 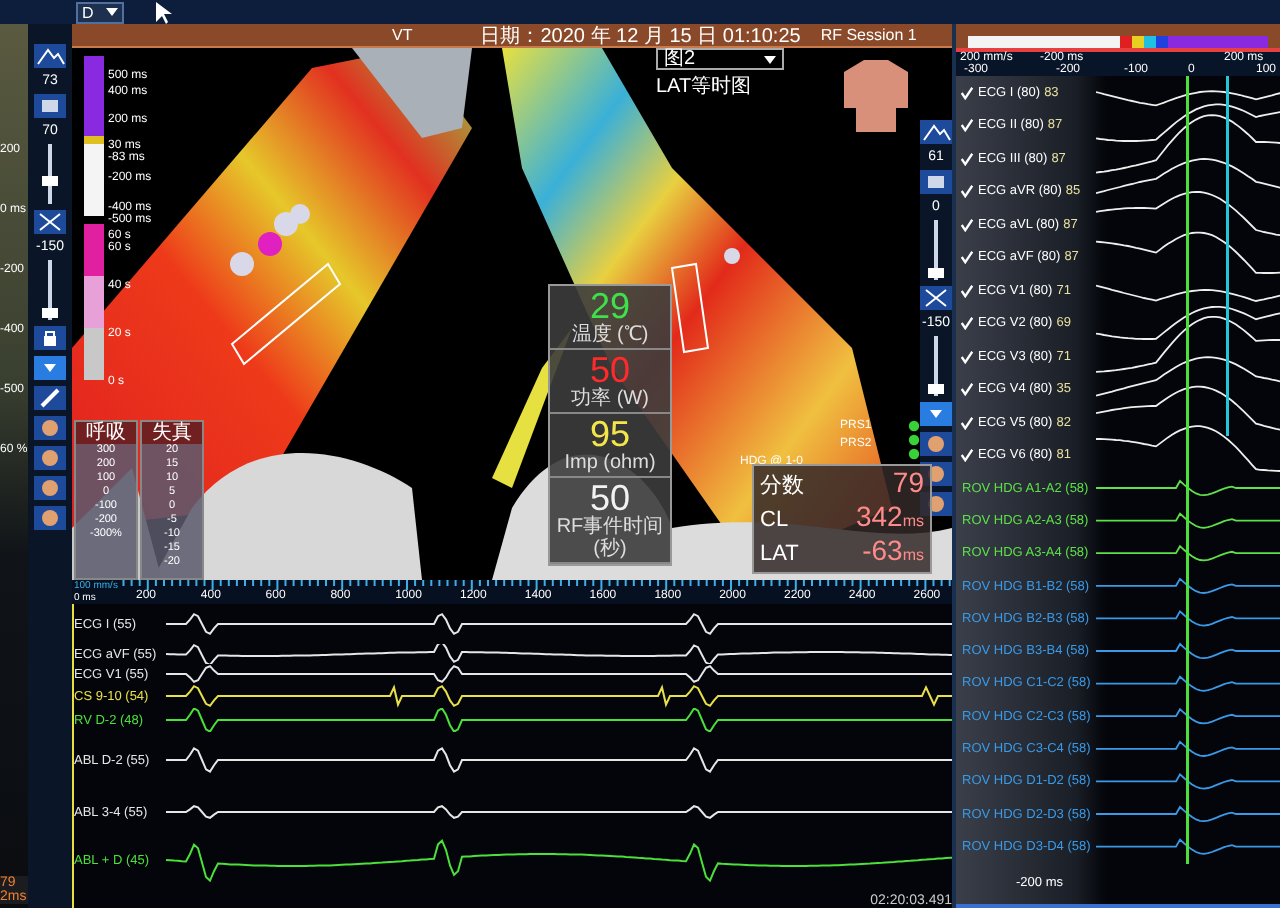 I want to click on info-value: 342ms, so click(x=889, y=519).